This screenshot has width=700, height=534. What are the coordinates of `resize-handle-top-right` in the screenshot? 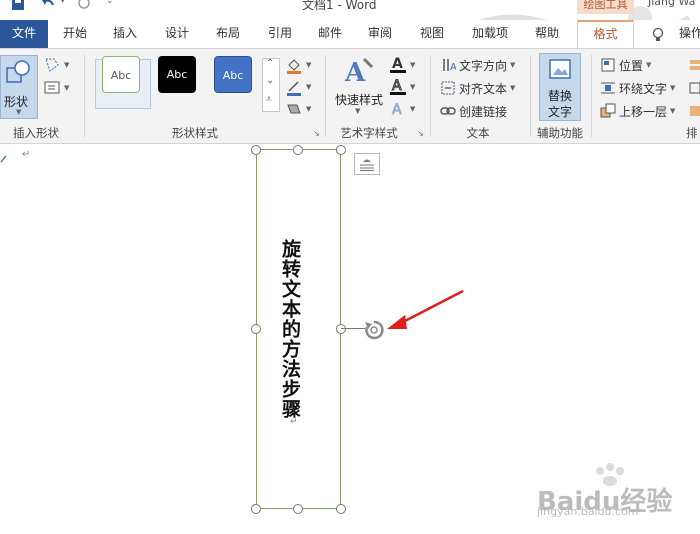 It's located at (341, 150).